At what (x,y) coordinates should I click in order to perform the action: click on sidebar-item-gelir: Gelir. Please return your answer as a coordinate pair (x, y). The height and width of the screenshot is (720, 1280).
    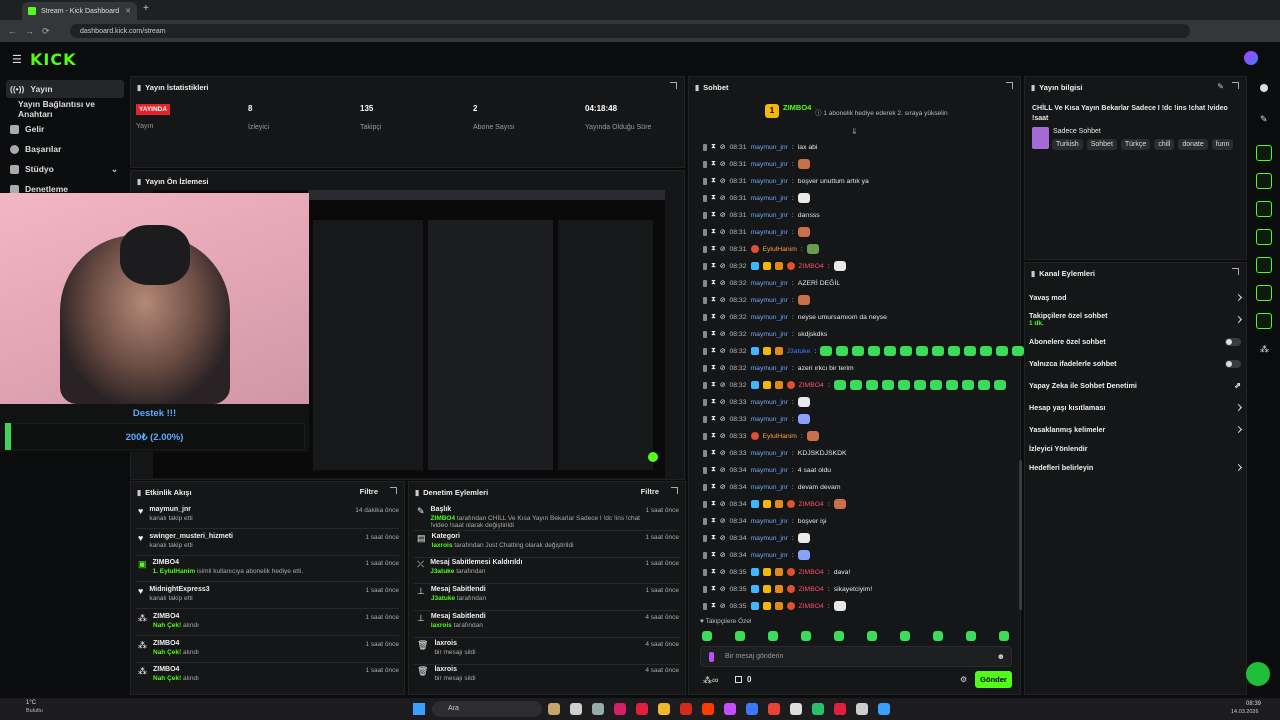
    Looking at the image, I should click on (65, 129).